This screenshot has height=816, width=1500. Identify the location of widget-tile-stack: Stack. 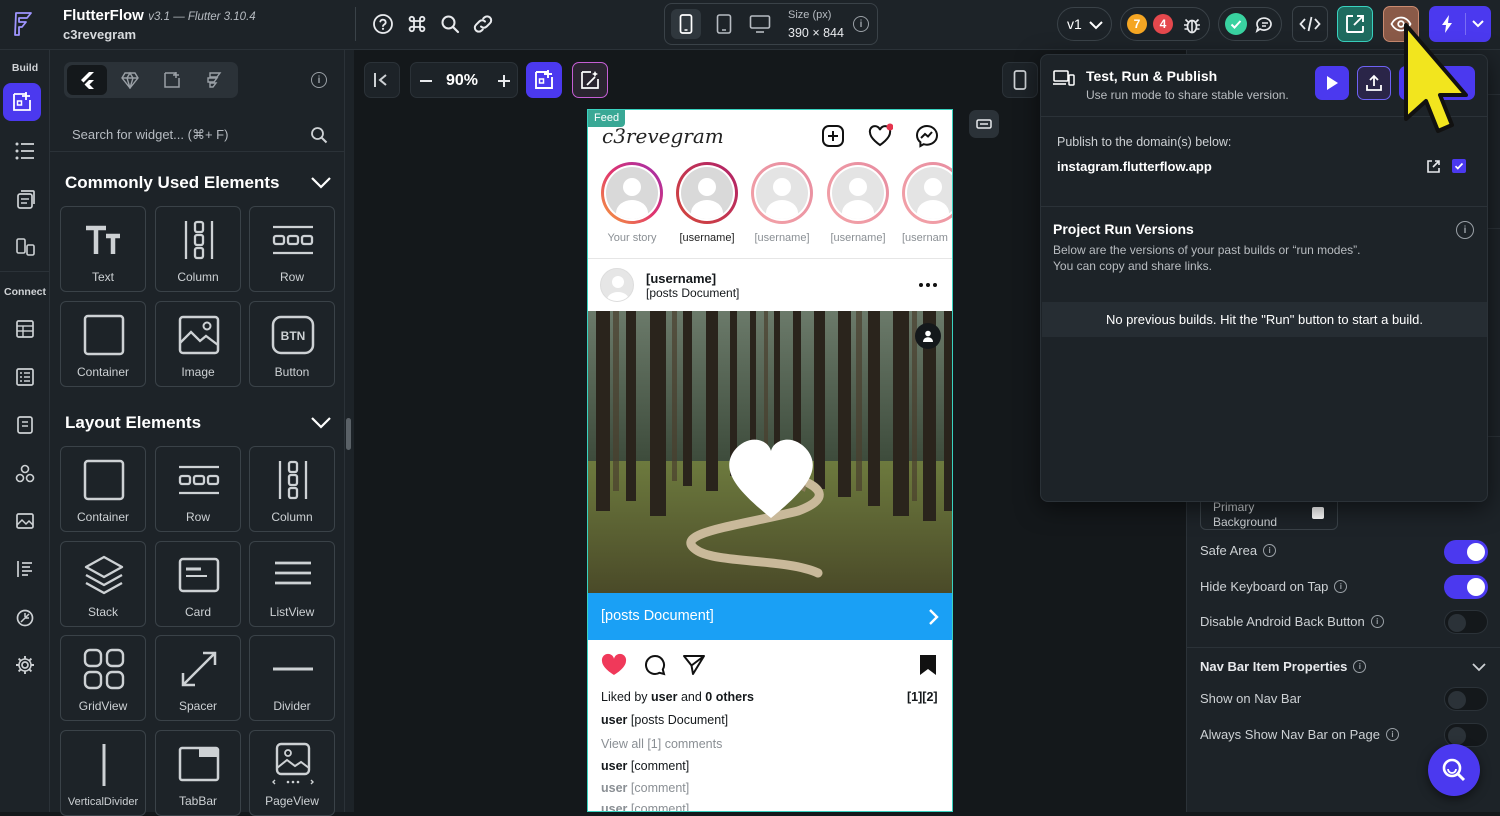
(103, 584).